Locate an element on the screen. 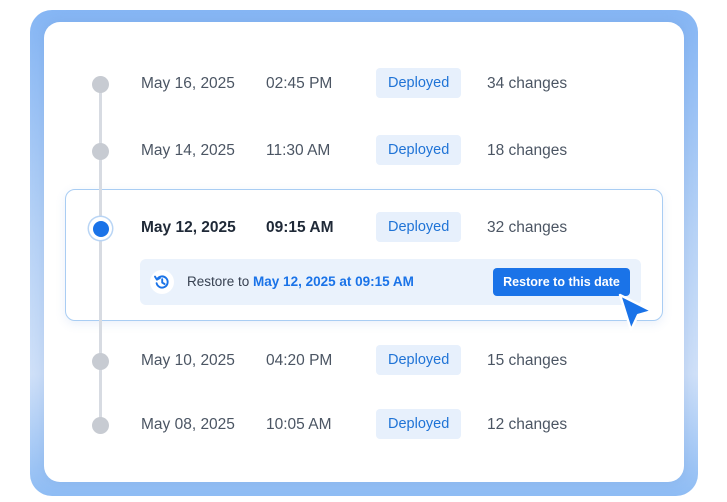 The image size is (727, 502). change-count: 32 changes is located at coordinates (527, 227).